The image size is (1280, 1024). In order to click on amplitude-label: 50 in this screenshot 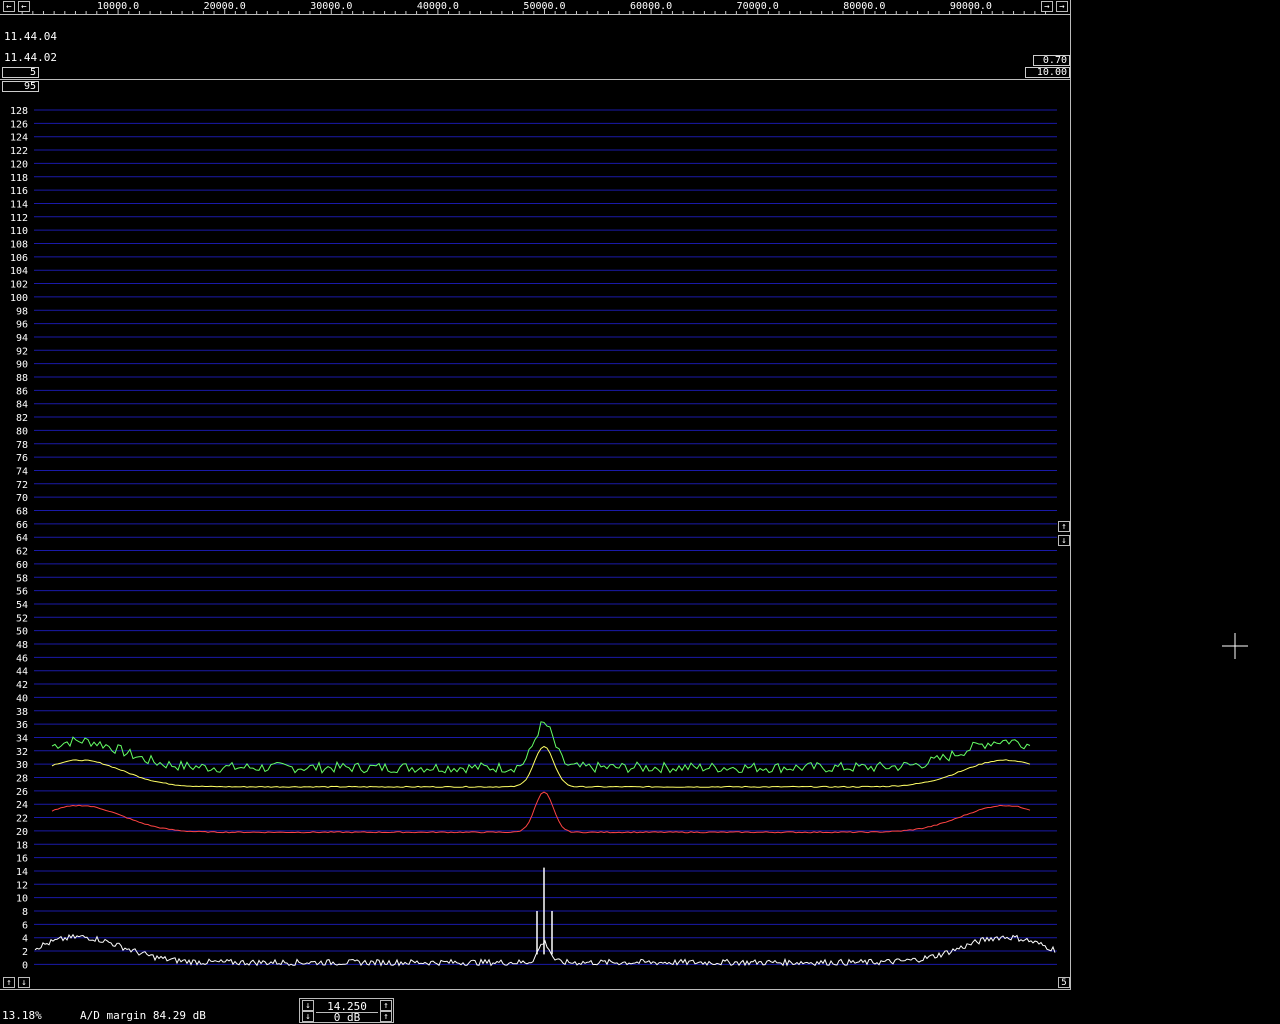, I will do `click(22, 632)`.